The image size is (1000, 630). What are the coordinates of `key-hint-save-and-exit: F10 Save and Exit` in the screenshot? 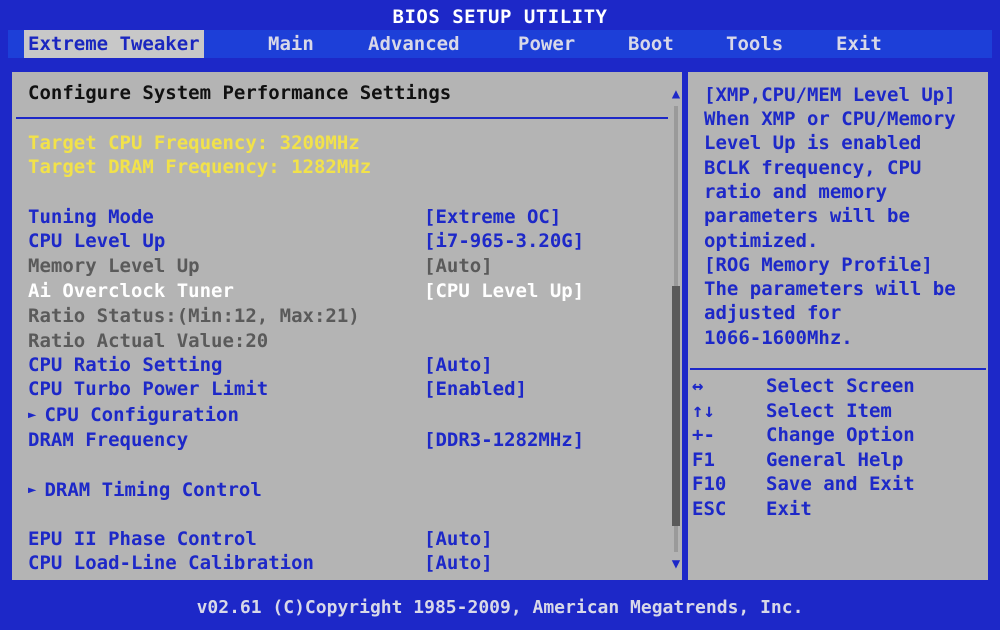 It's located at (838, 485).